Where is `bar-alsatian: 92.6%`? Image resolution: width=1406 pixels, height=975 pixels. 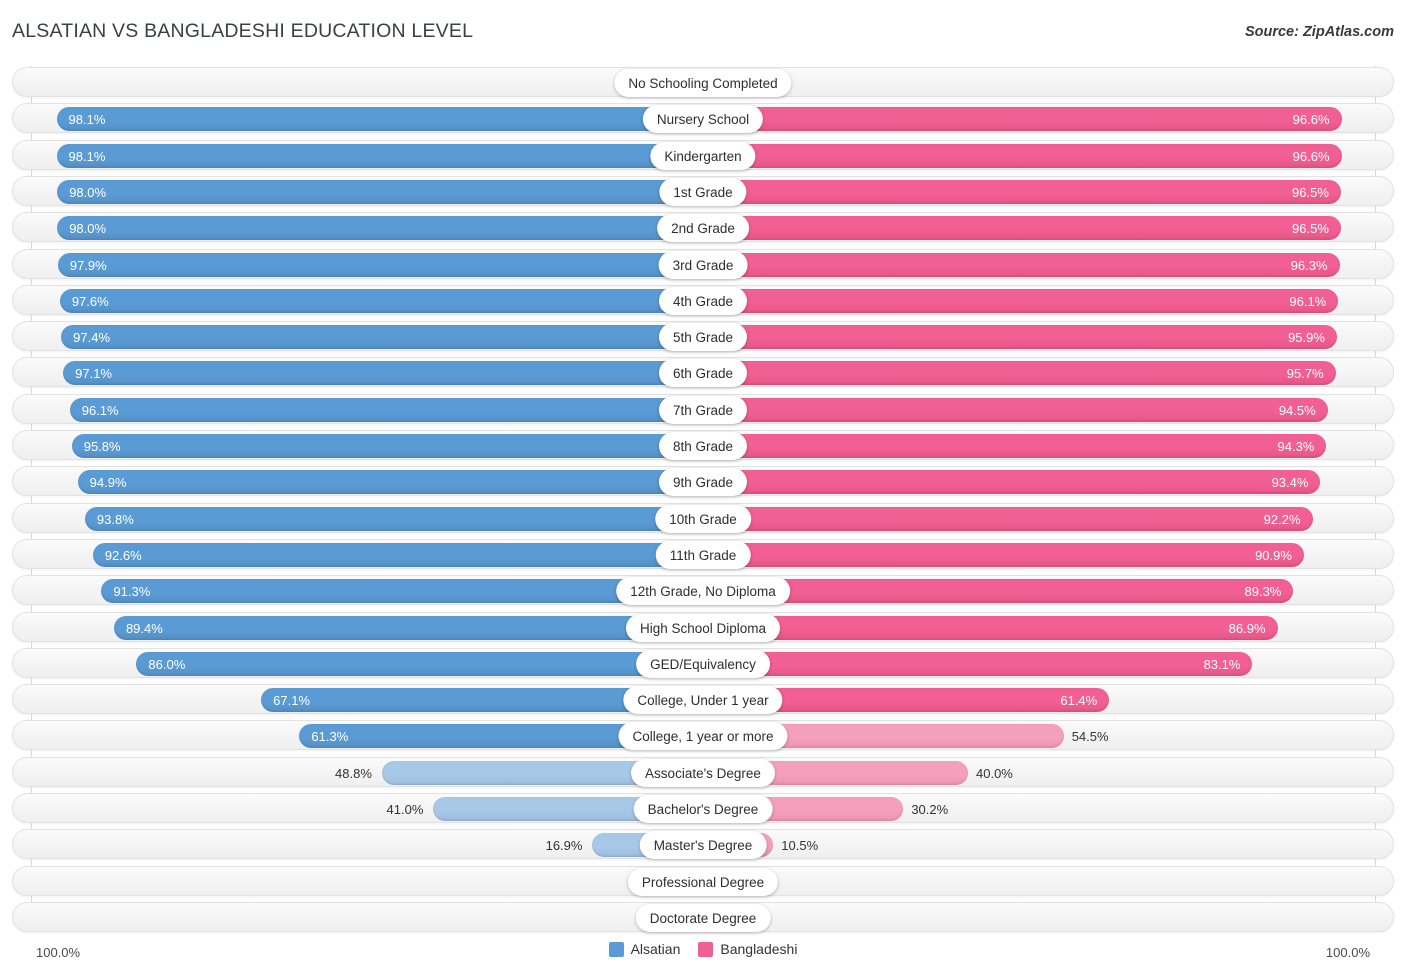 bar-alsatian: 92.6% is located at coordinates (398, 555).